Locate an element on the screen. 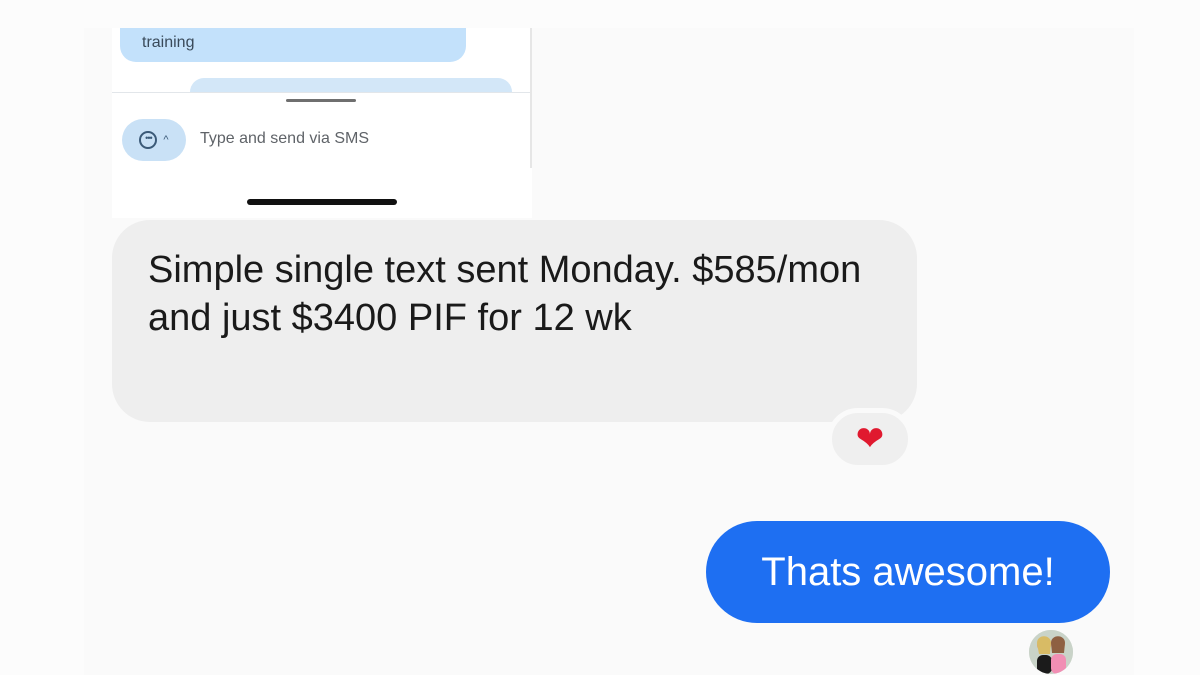 Image resolution: width=1200 pixels, height=675 pixels. avatar is located at coordinates (1051, 652).